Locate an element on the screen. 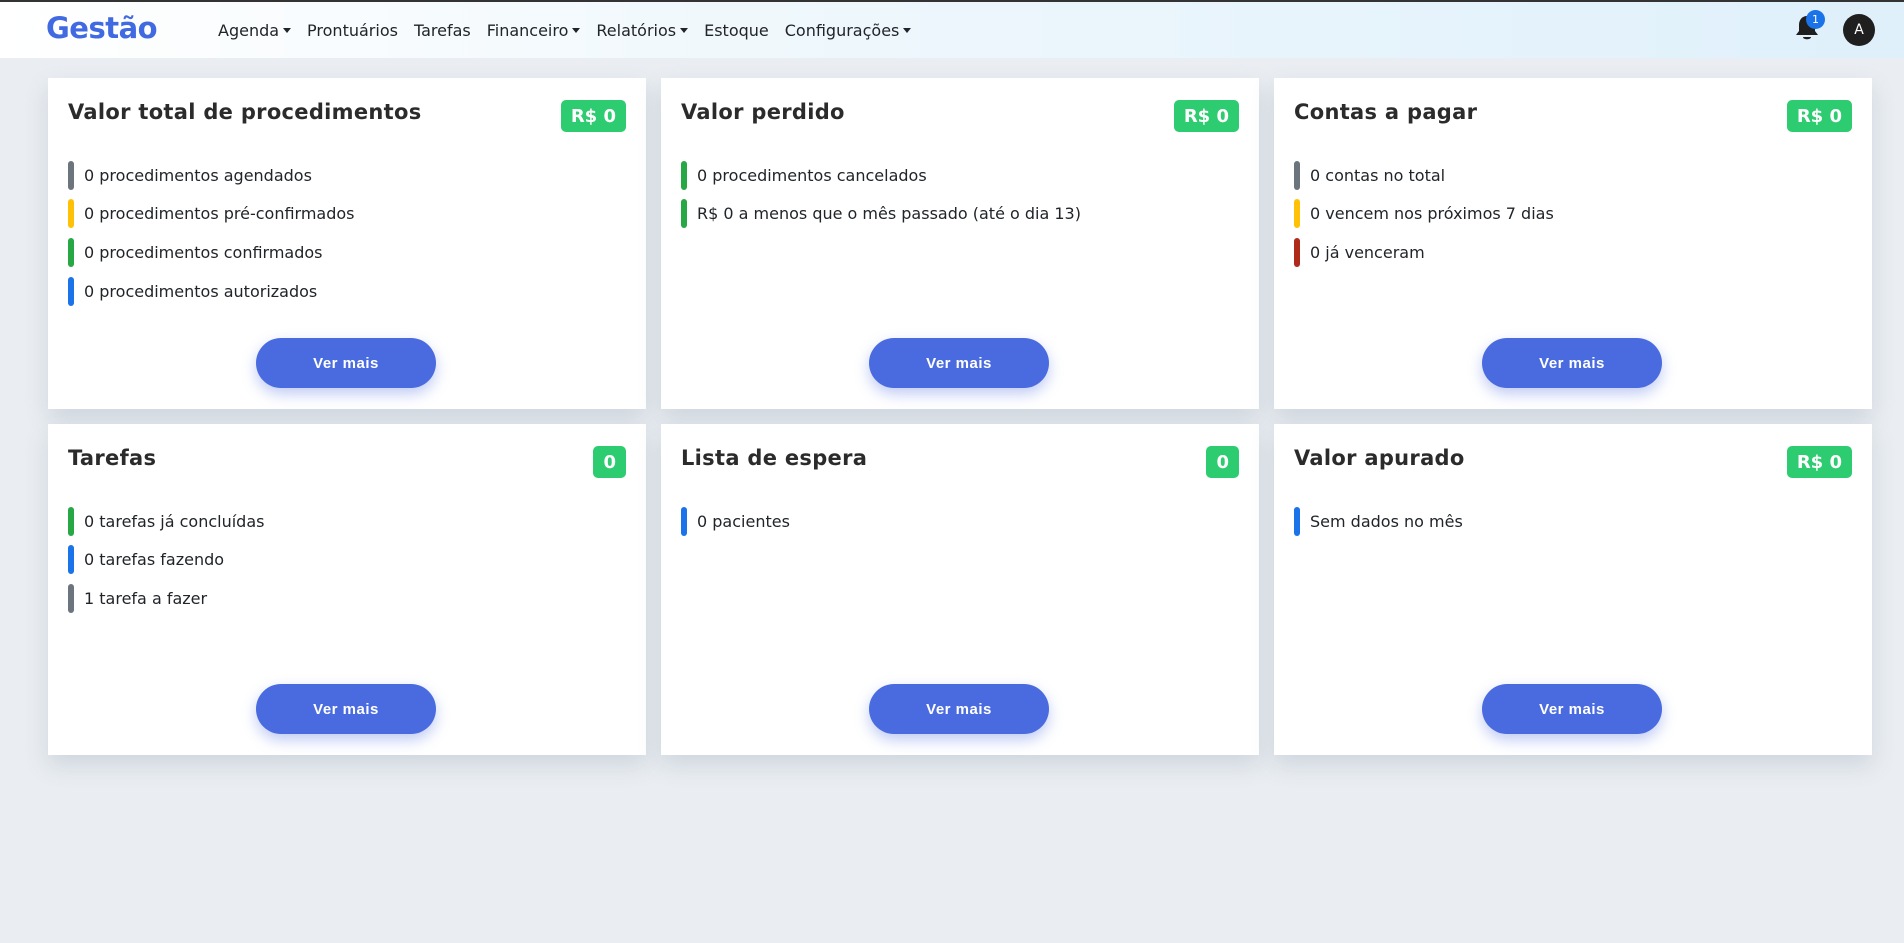 The width and height of the screenshot is (1904, 943). list-item: 0 procedimentos cancelados is located at coordinates (881, 175).